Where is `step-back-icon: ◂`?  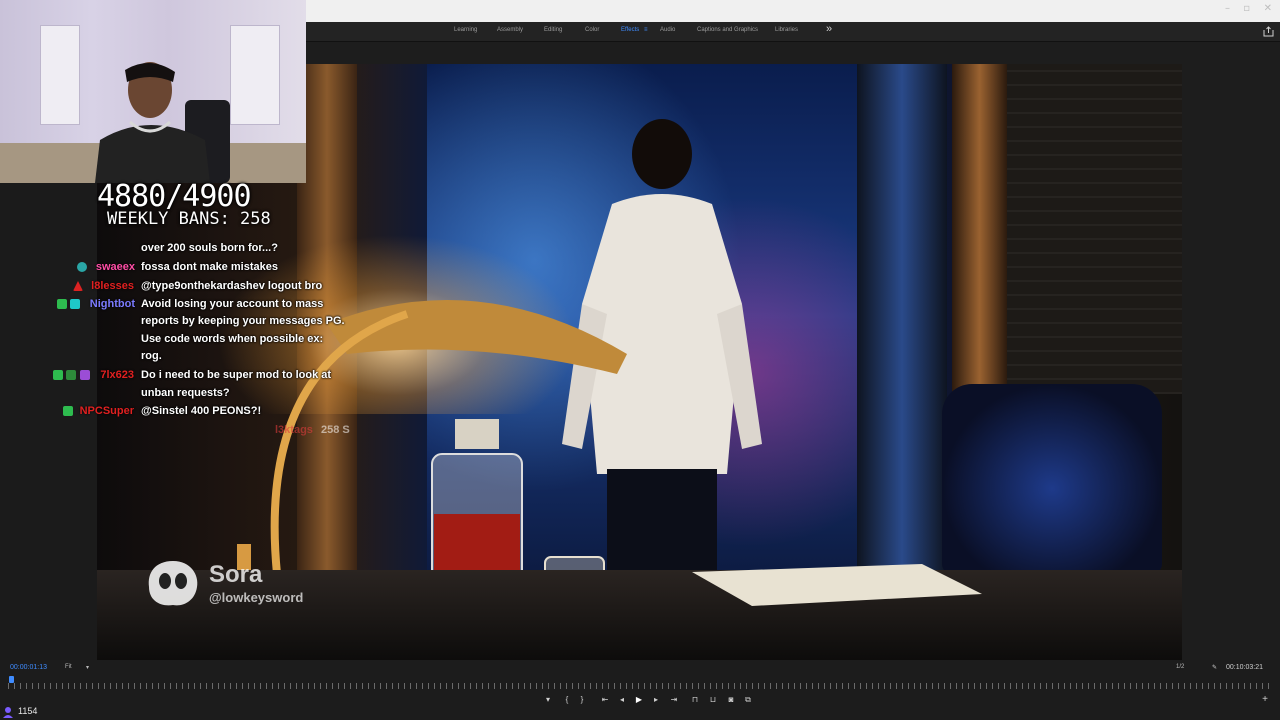 step-back-icon: ◂ is located at coordinates (622, 700).